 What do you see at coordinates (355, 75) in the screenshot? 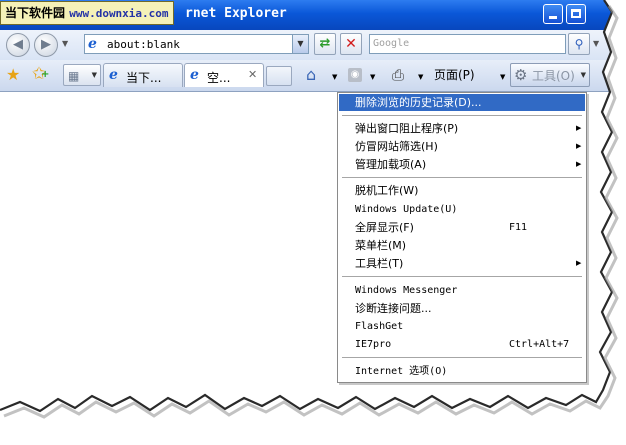
I see `feeds-icon: ◉` at bounding box center [355, 75].